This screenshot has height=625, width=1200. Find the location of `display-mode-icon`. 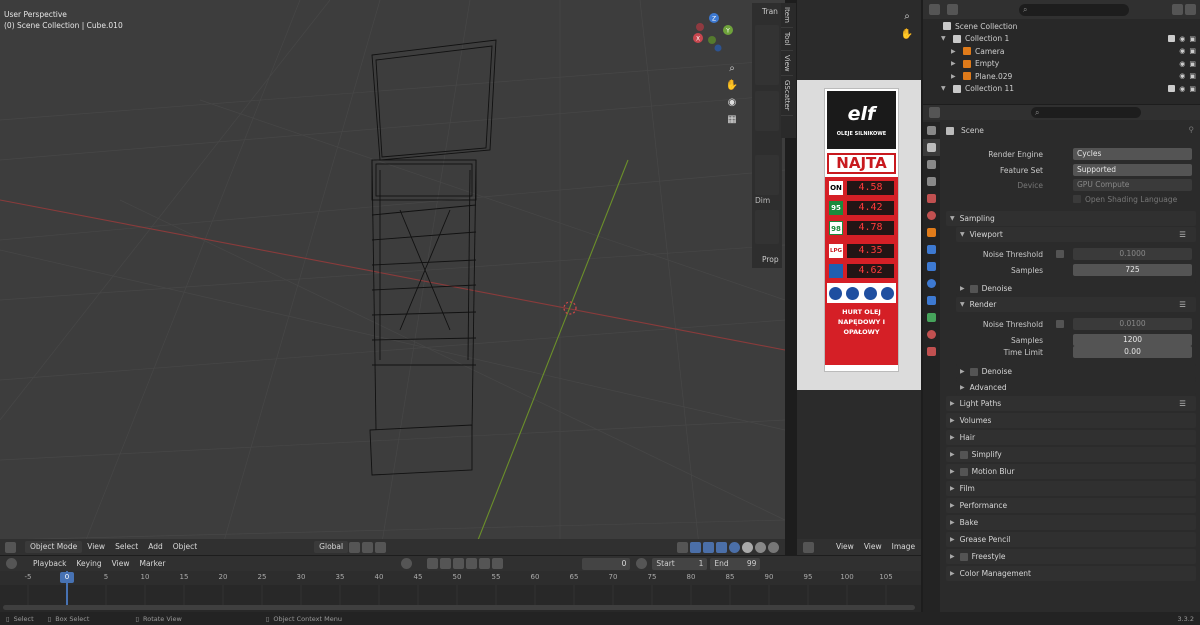

display-mode-icon is located at coordinates (952, 9).